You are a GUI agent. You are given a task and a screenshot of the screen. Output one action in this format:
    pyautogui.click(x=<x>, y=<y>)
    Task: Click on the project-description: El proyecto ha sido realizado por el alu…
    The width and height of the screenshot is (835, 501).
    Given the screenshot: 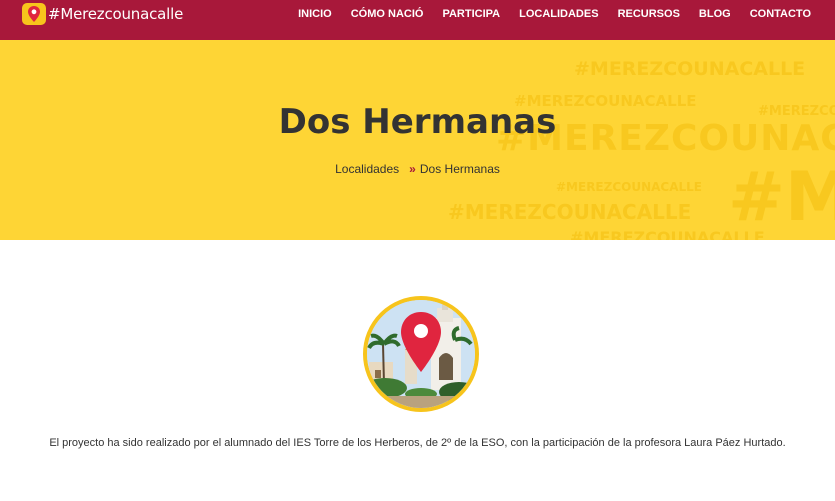 What is the action you would take?
    pyautogui.click(x=417, y=443)
    